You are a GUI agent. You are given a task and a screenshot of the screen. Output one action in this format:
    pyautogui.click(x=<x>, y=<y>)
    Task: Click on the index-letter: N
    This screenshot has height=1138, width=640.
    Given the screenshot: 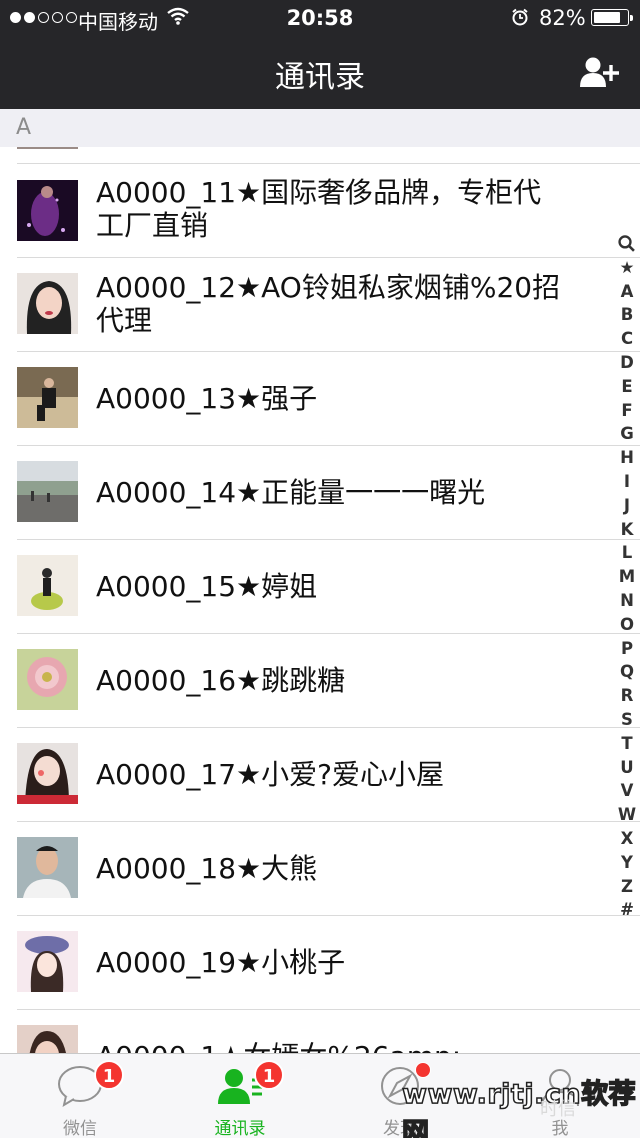 What is the action you would take?
    pyautogui.click(x=627, y=601)
    